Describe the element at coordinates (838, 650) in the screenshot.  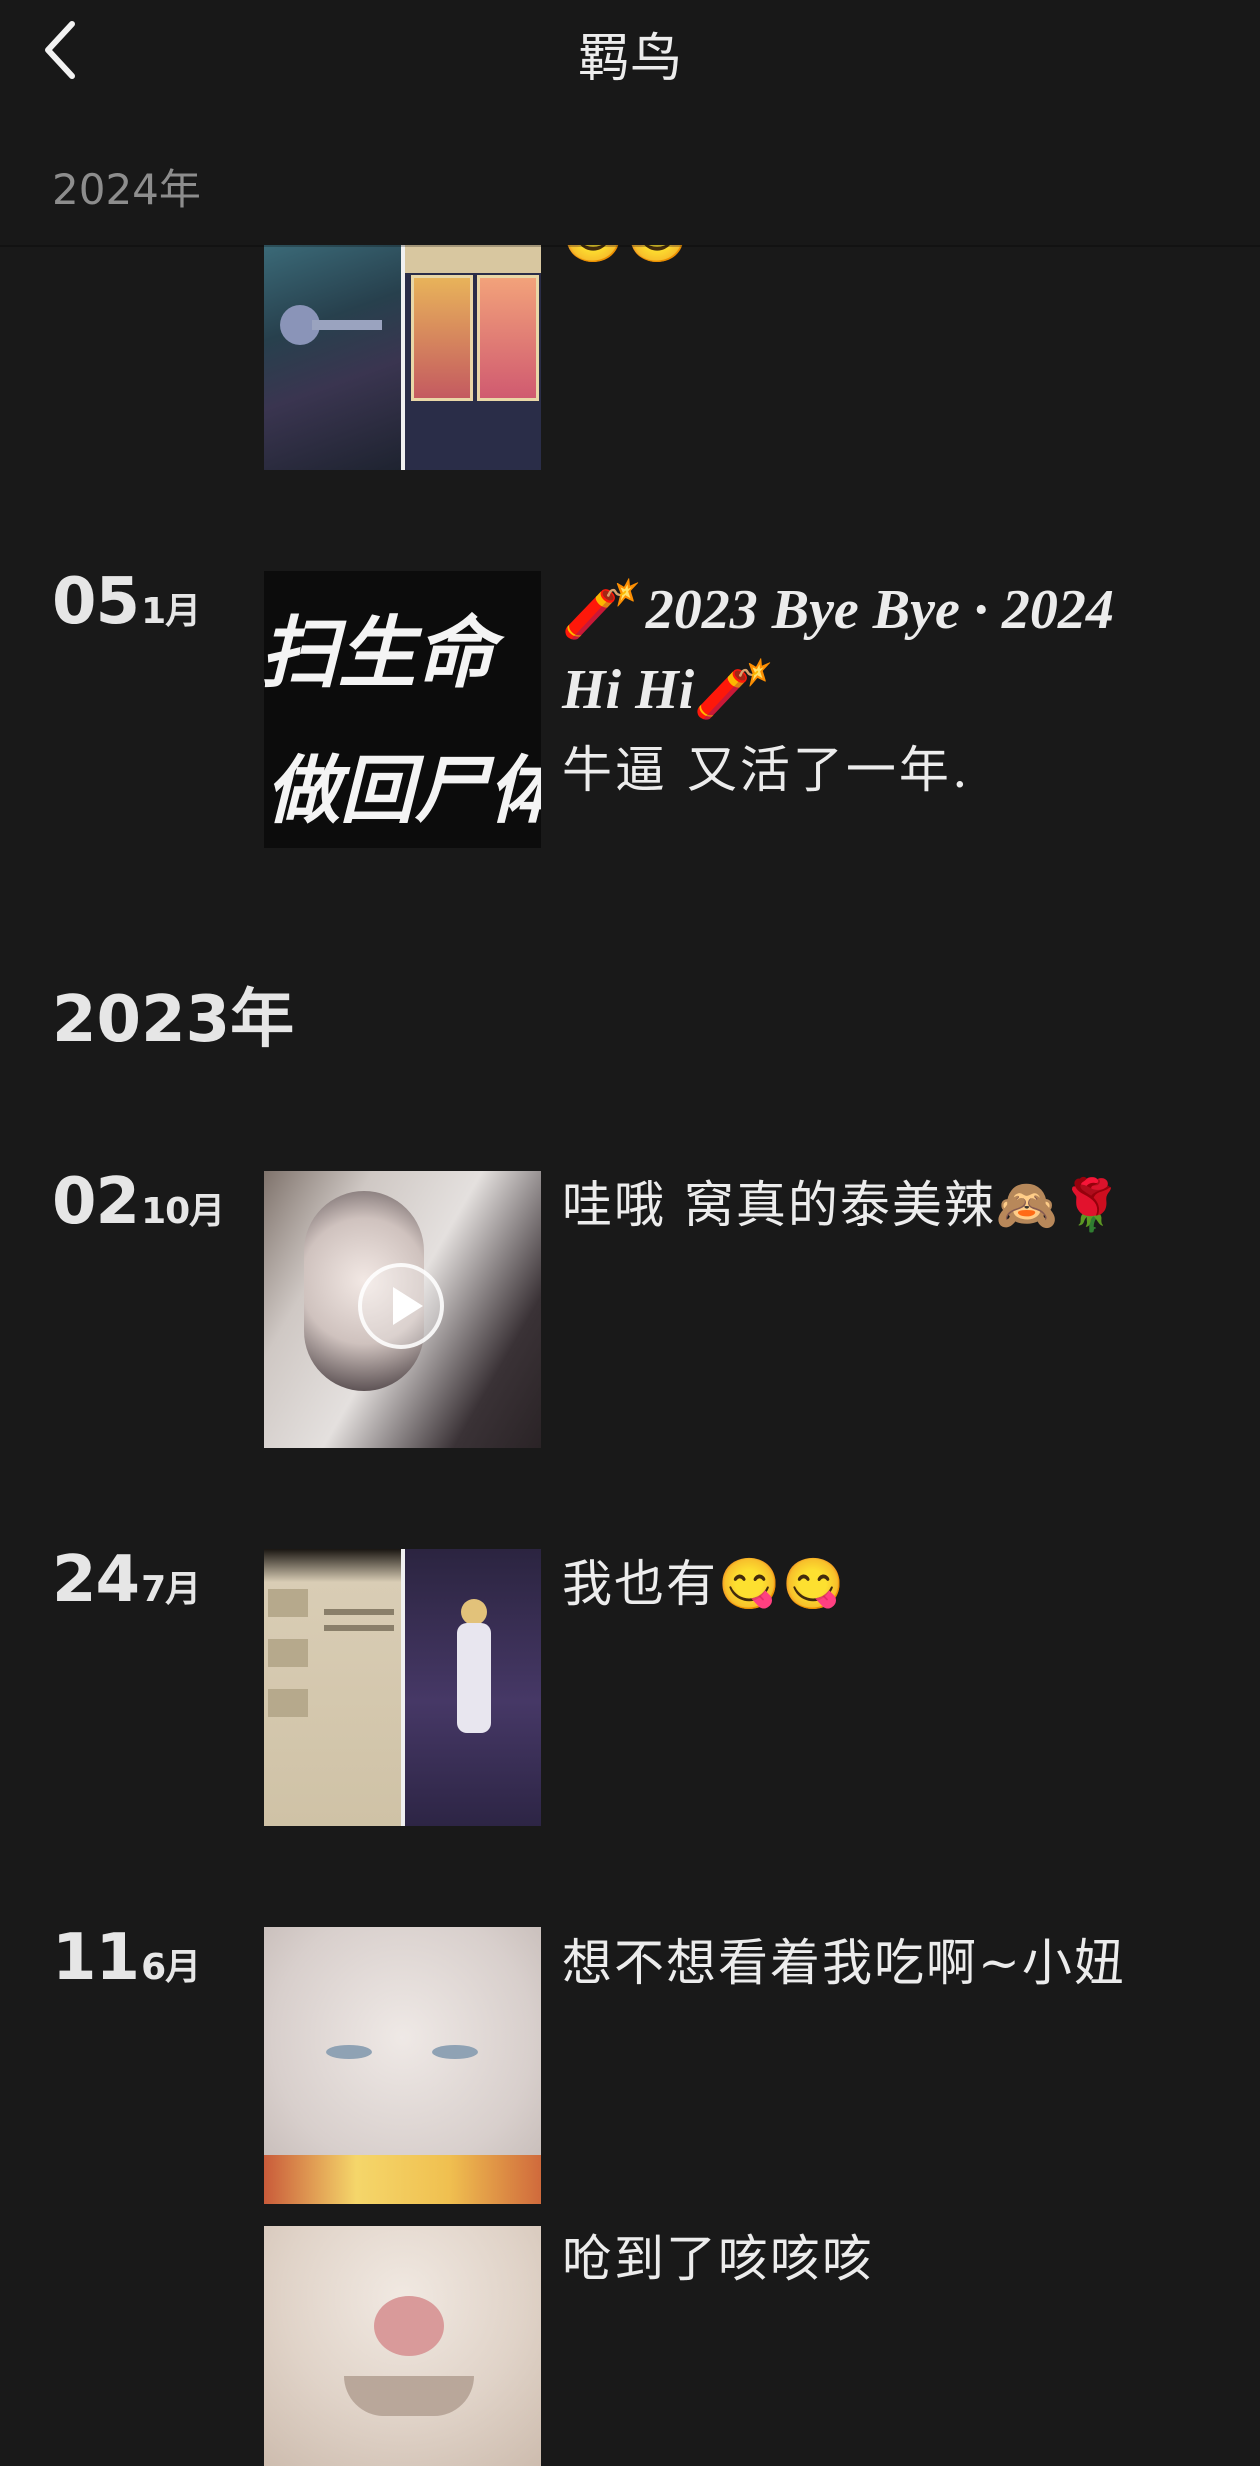
I see `post-caption-title: 🧨 2023 Bye Bye · 2024 Hi Hi🧨` at that location.